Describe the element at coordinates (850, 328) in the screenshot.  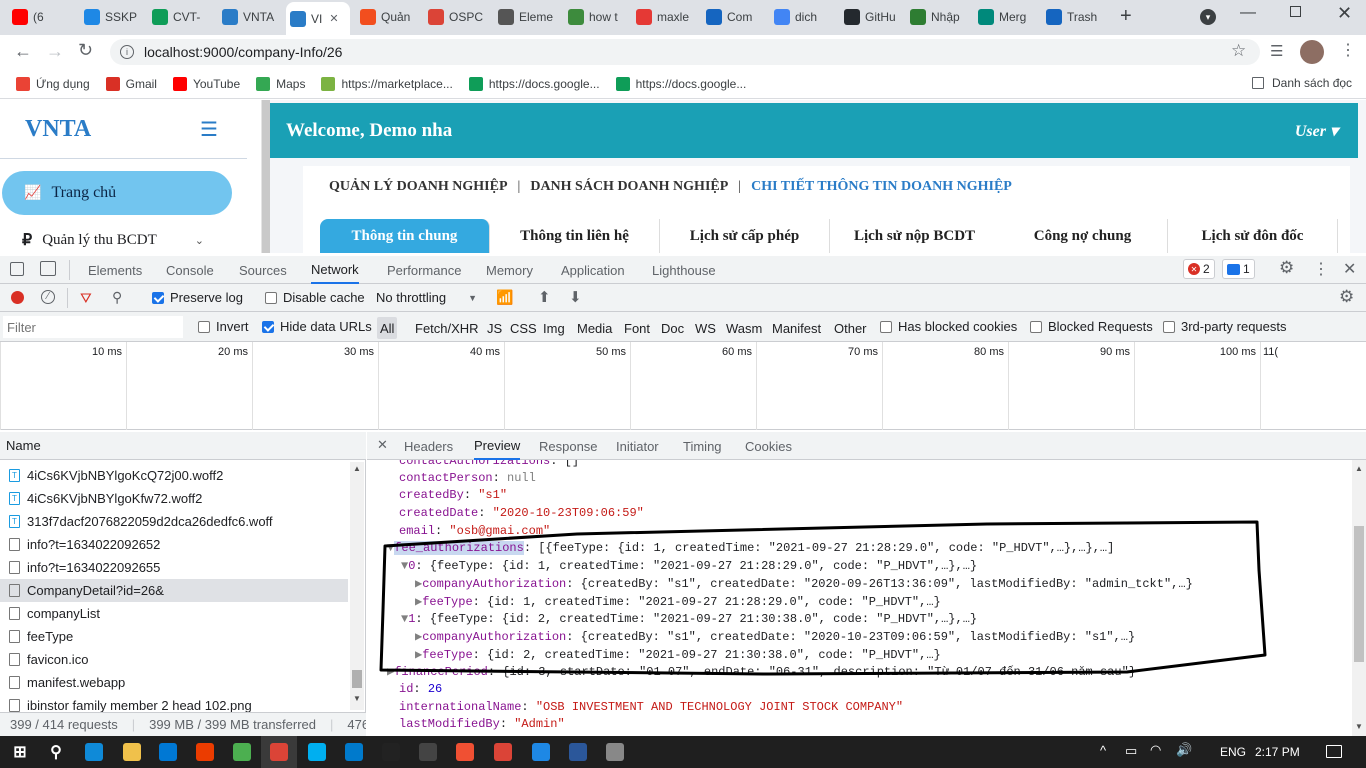
I see `type-filter: Other` at that location.